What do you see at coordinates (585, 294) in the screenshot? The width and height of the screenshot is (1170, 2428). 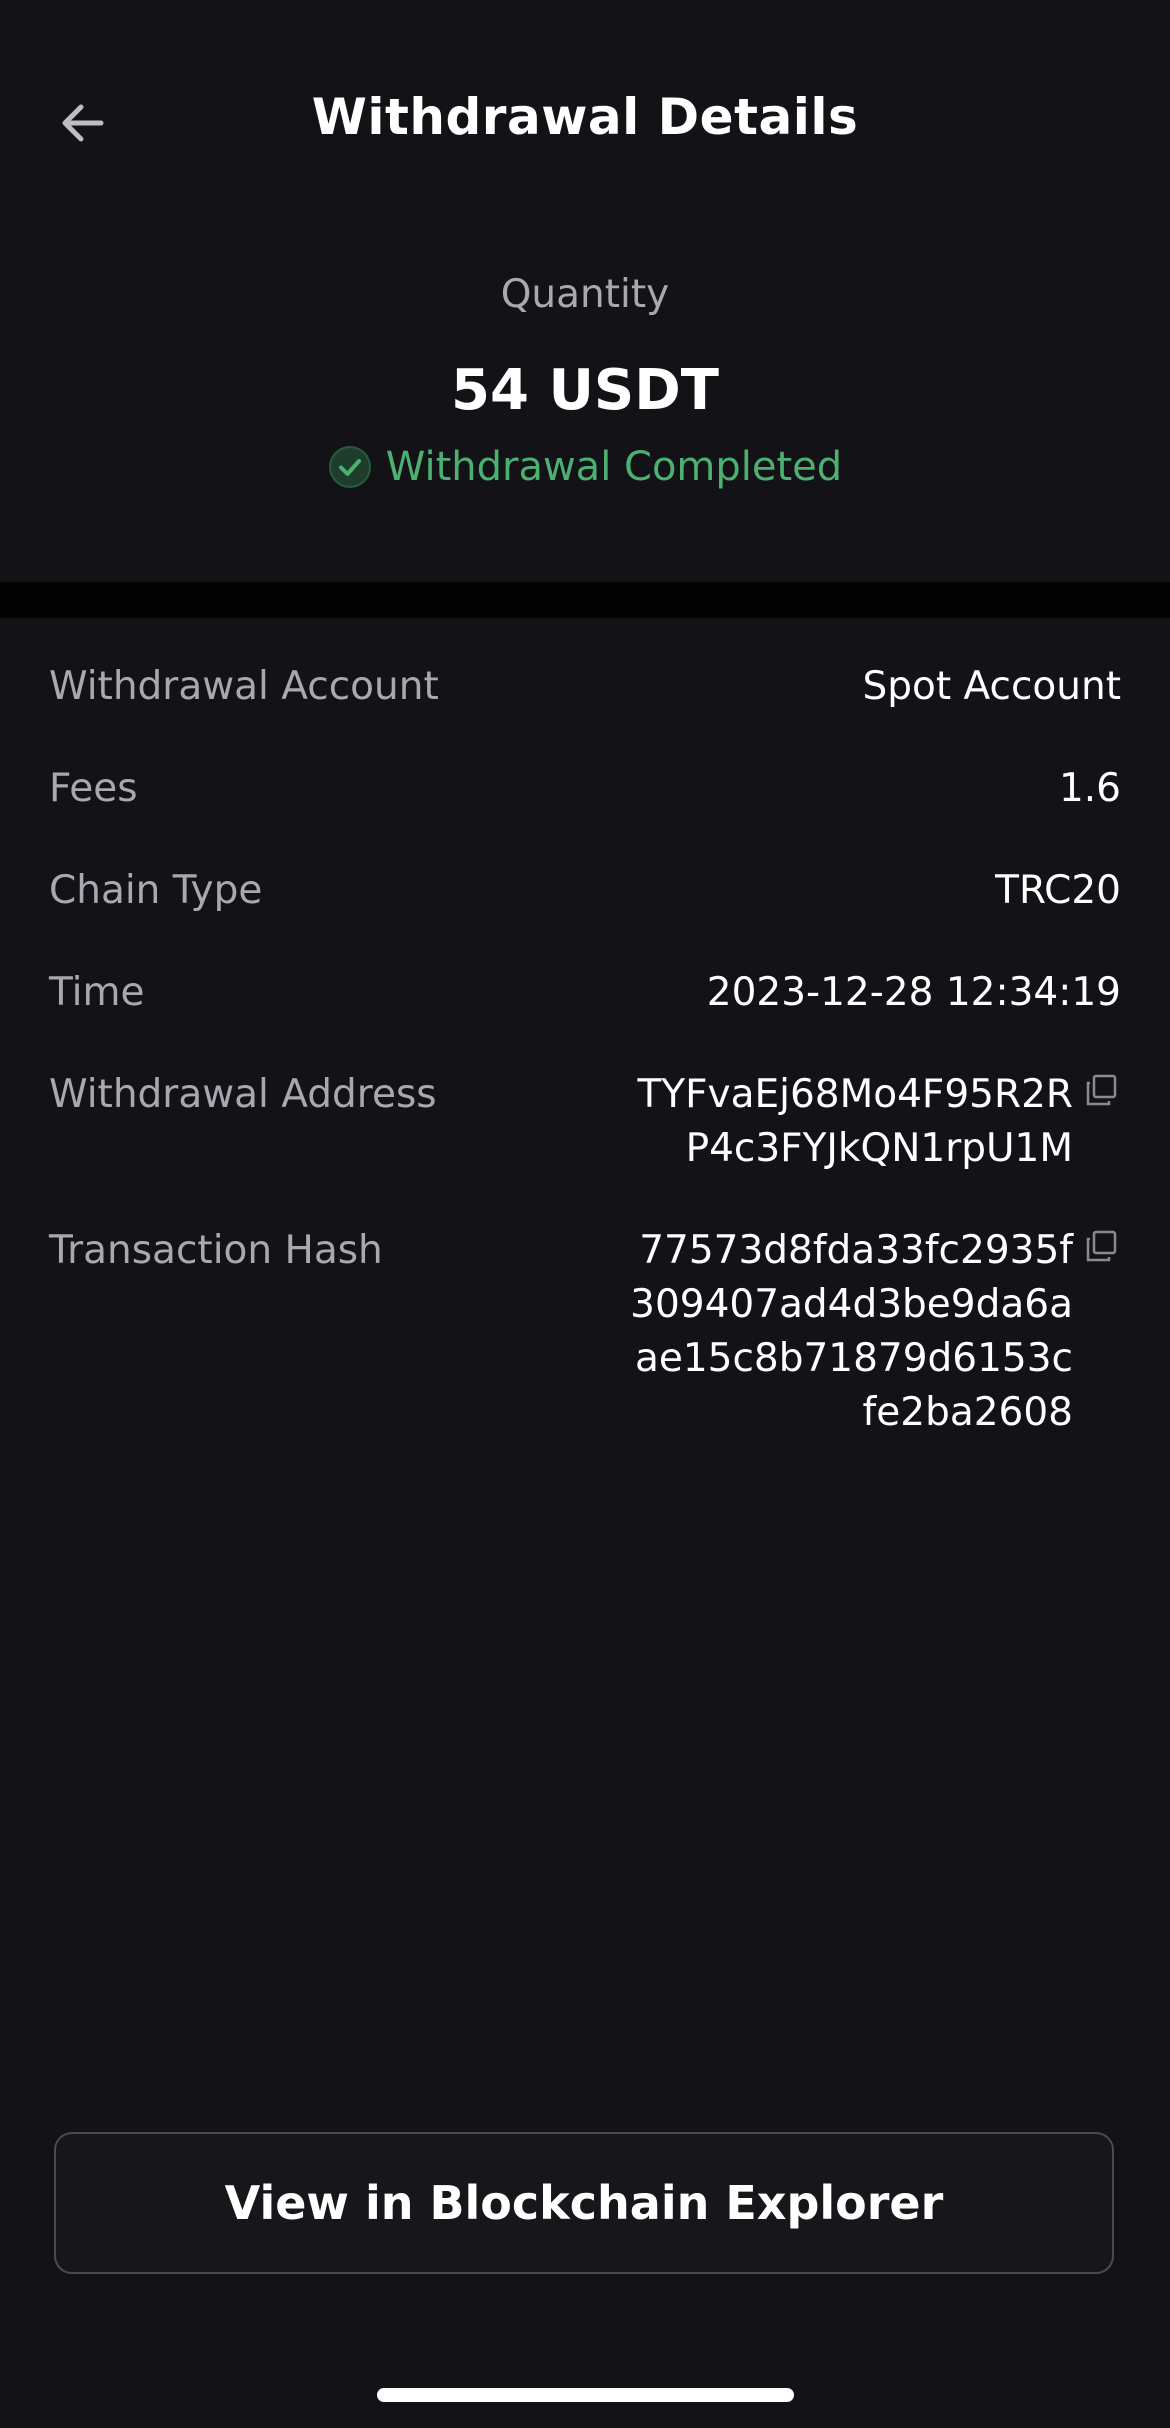 I see `quantity-label: Quantity` at bounding box center [585, 294].